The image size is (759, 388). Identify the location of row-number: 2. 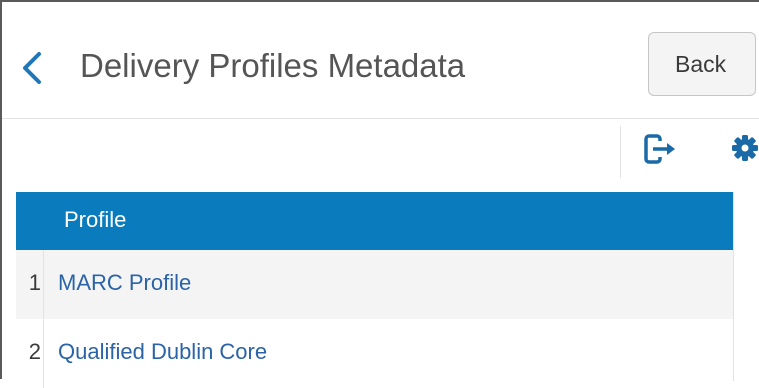
(30, 353).